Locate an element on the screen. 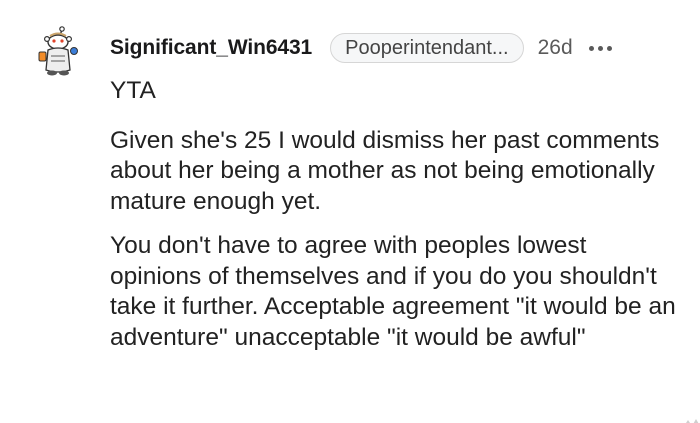 Image resolution: width=700 pixels, height=423 pixels. user-avatar-icon is located at coordinates (59, 52).